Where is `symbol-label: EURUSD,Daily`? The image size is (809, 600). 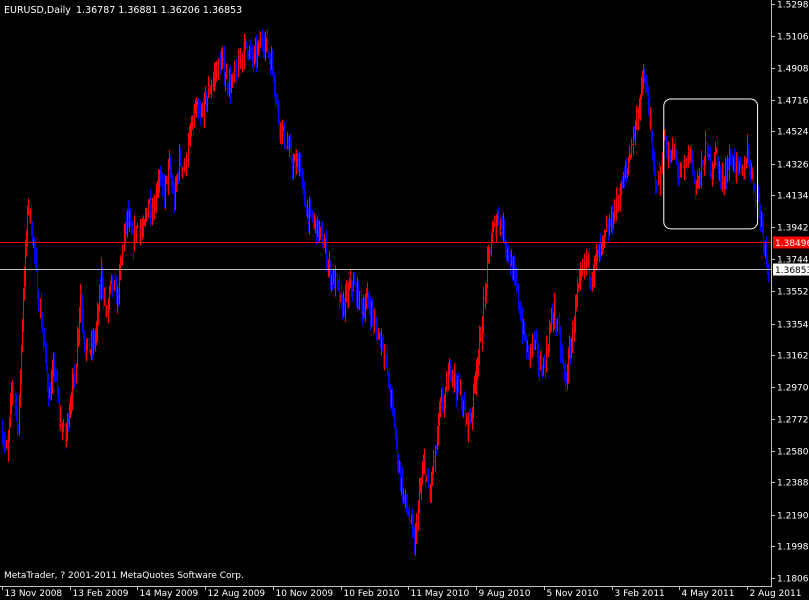 symbol-label: EURUSD,Daily is located at coordinates (37, 10).